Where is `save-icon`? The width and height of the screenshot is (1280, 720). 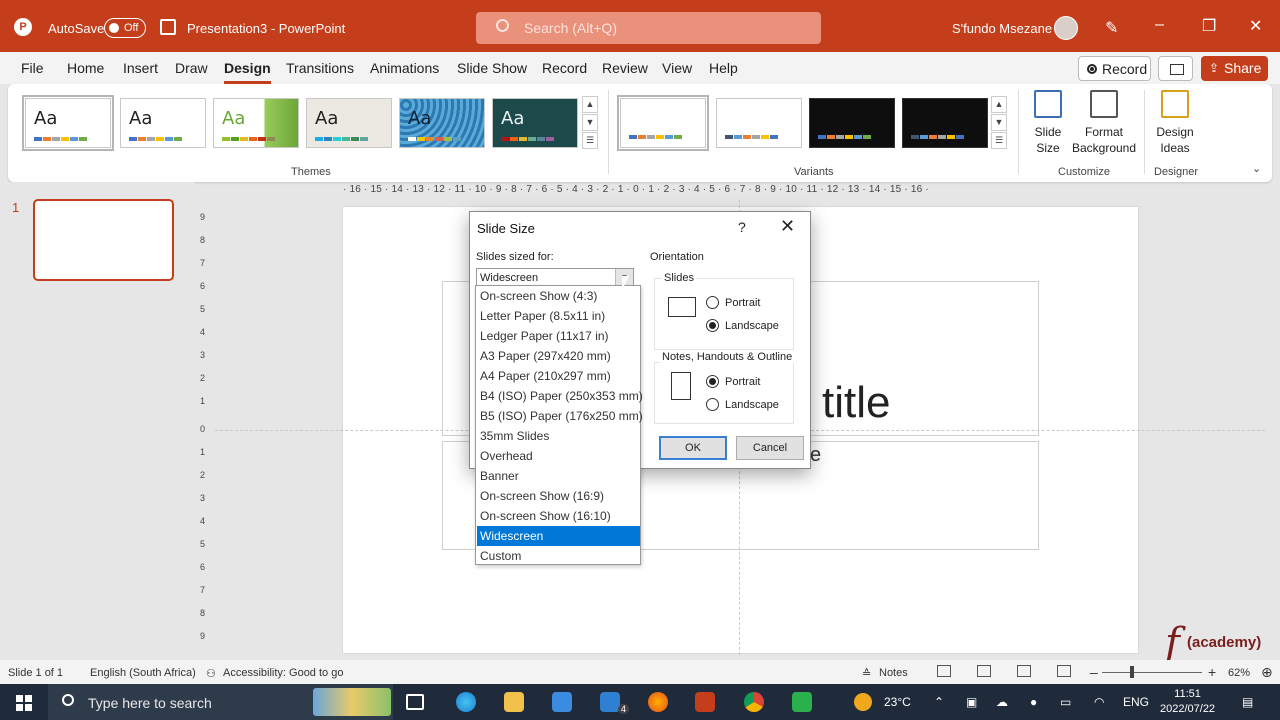
save-icon is located at coordinates (168, 27).